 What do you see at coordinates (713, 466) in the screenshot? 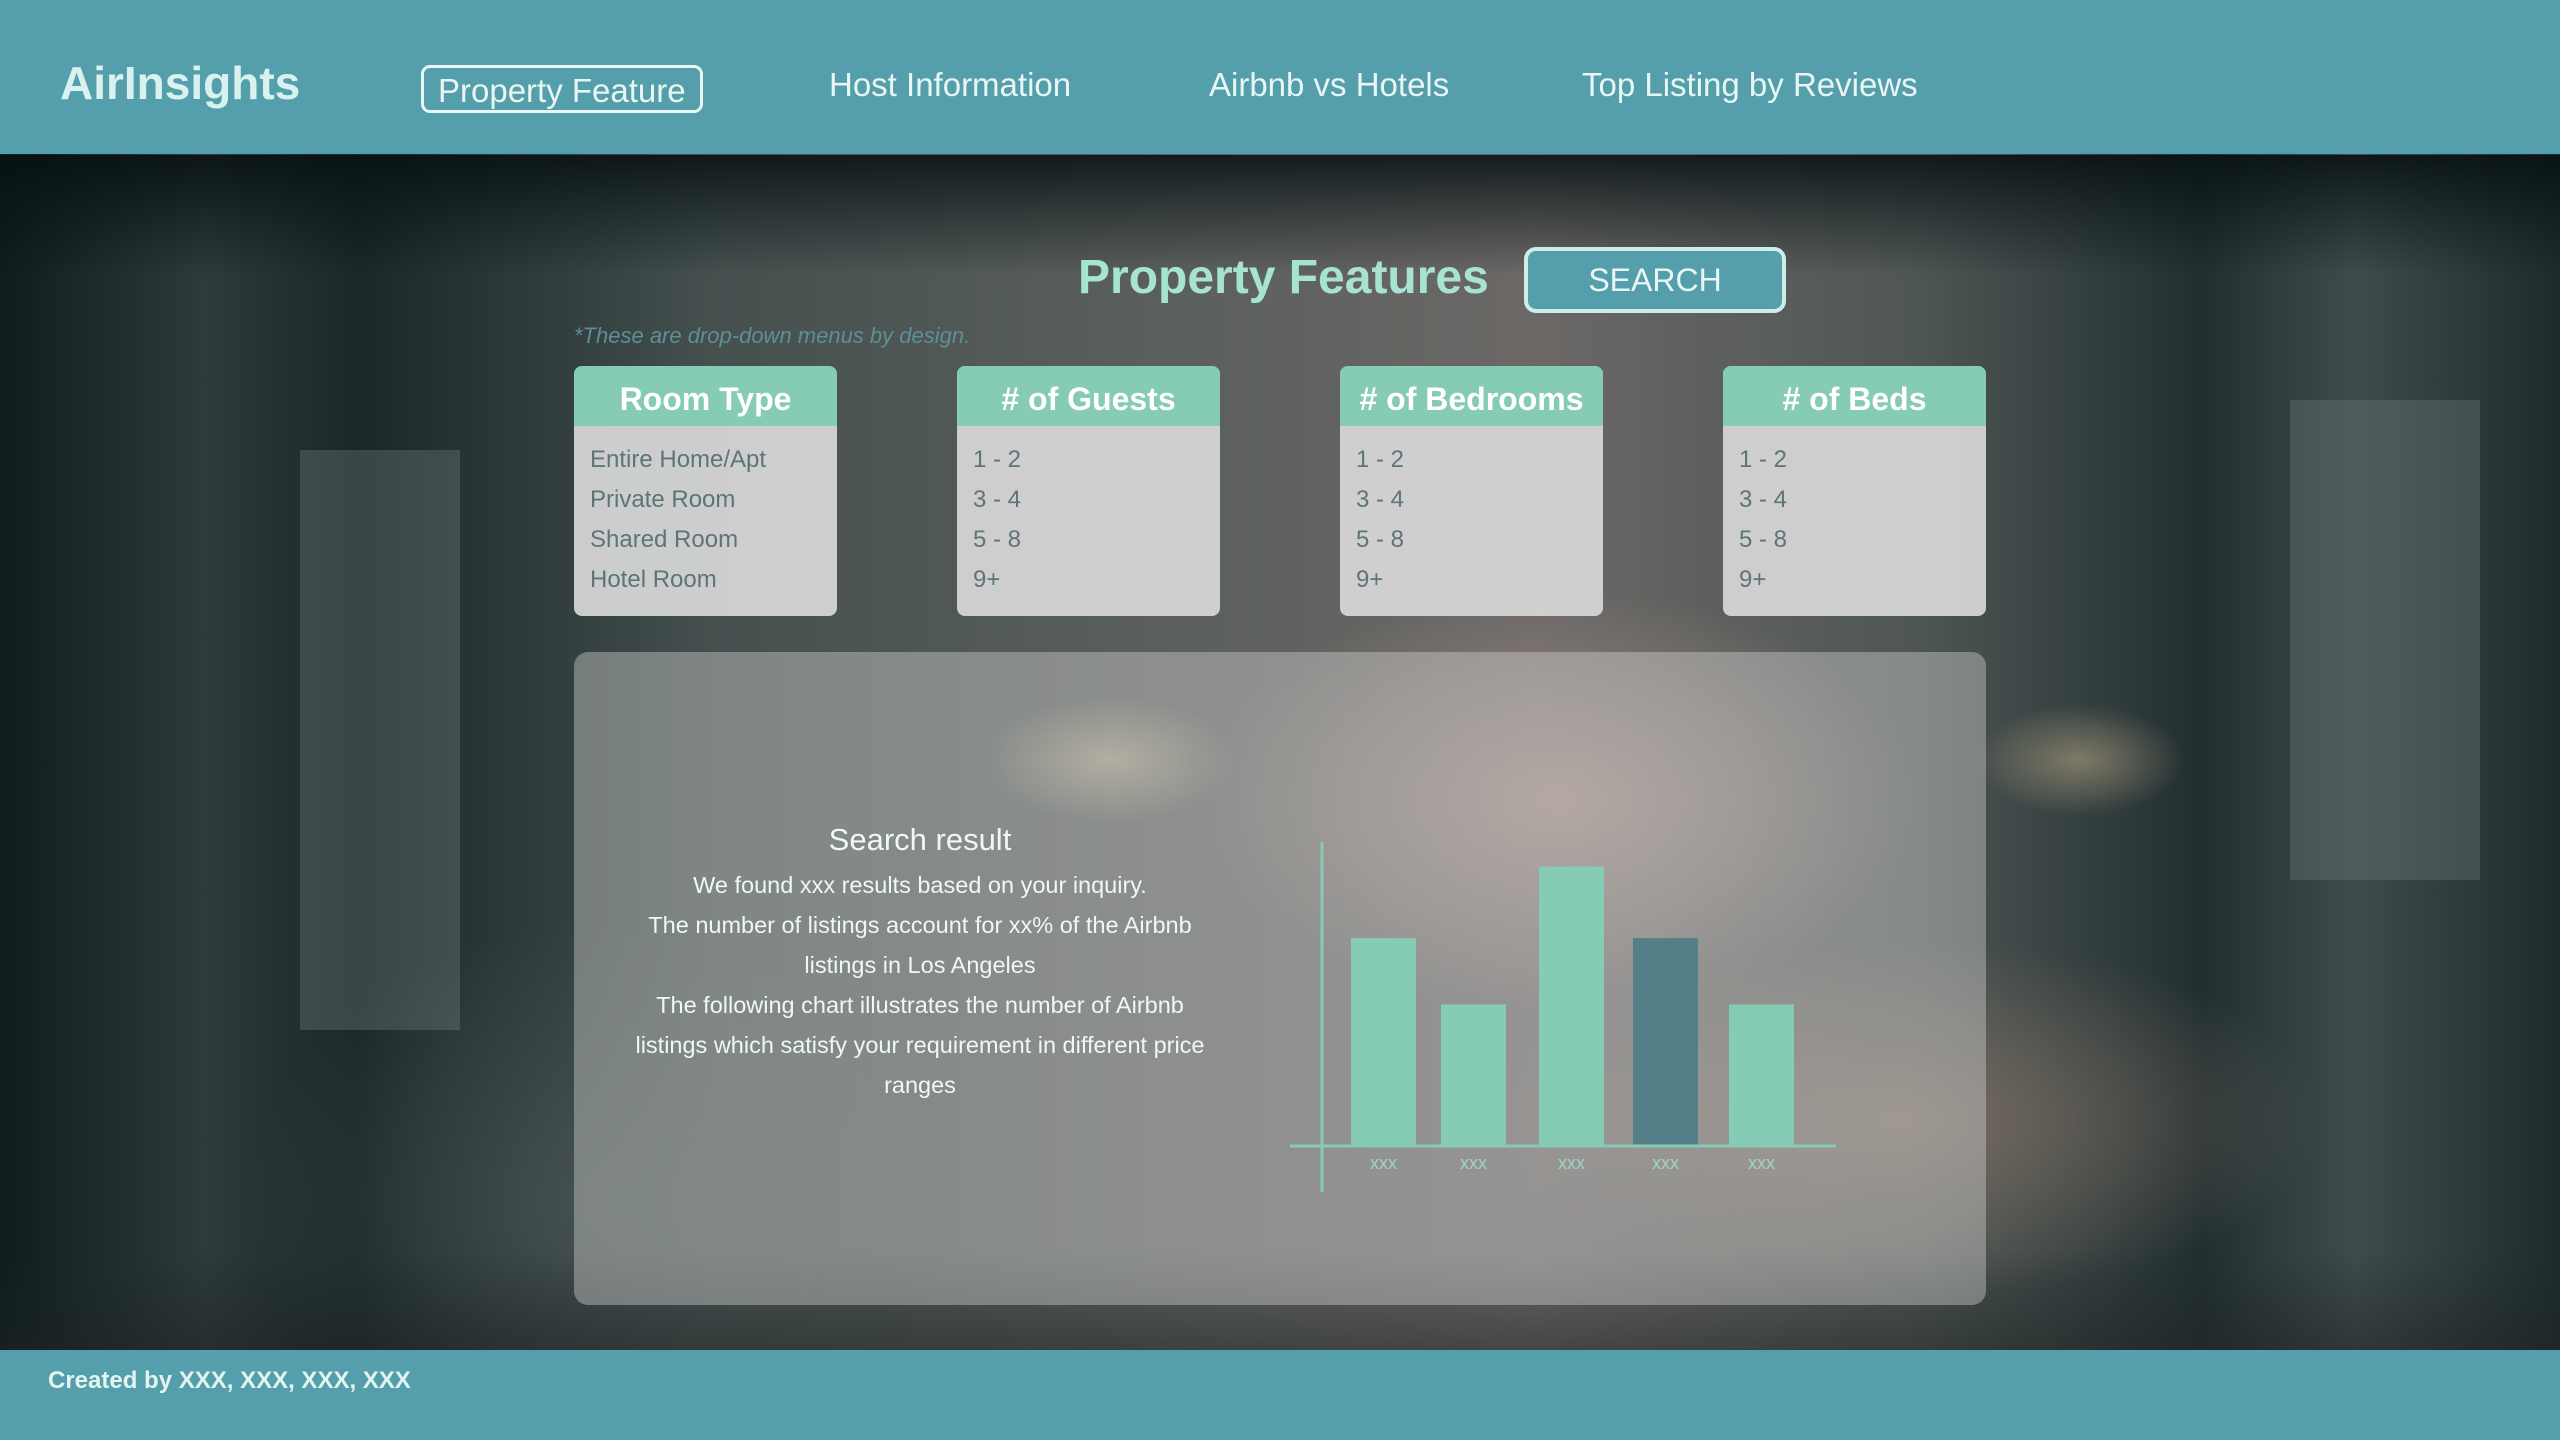
I see `filter-option: Entire Home/Apt` at bounding box center [713, 466].